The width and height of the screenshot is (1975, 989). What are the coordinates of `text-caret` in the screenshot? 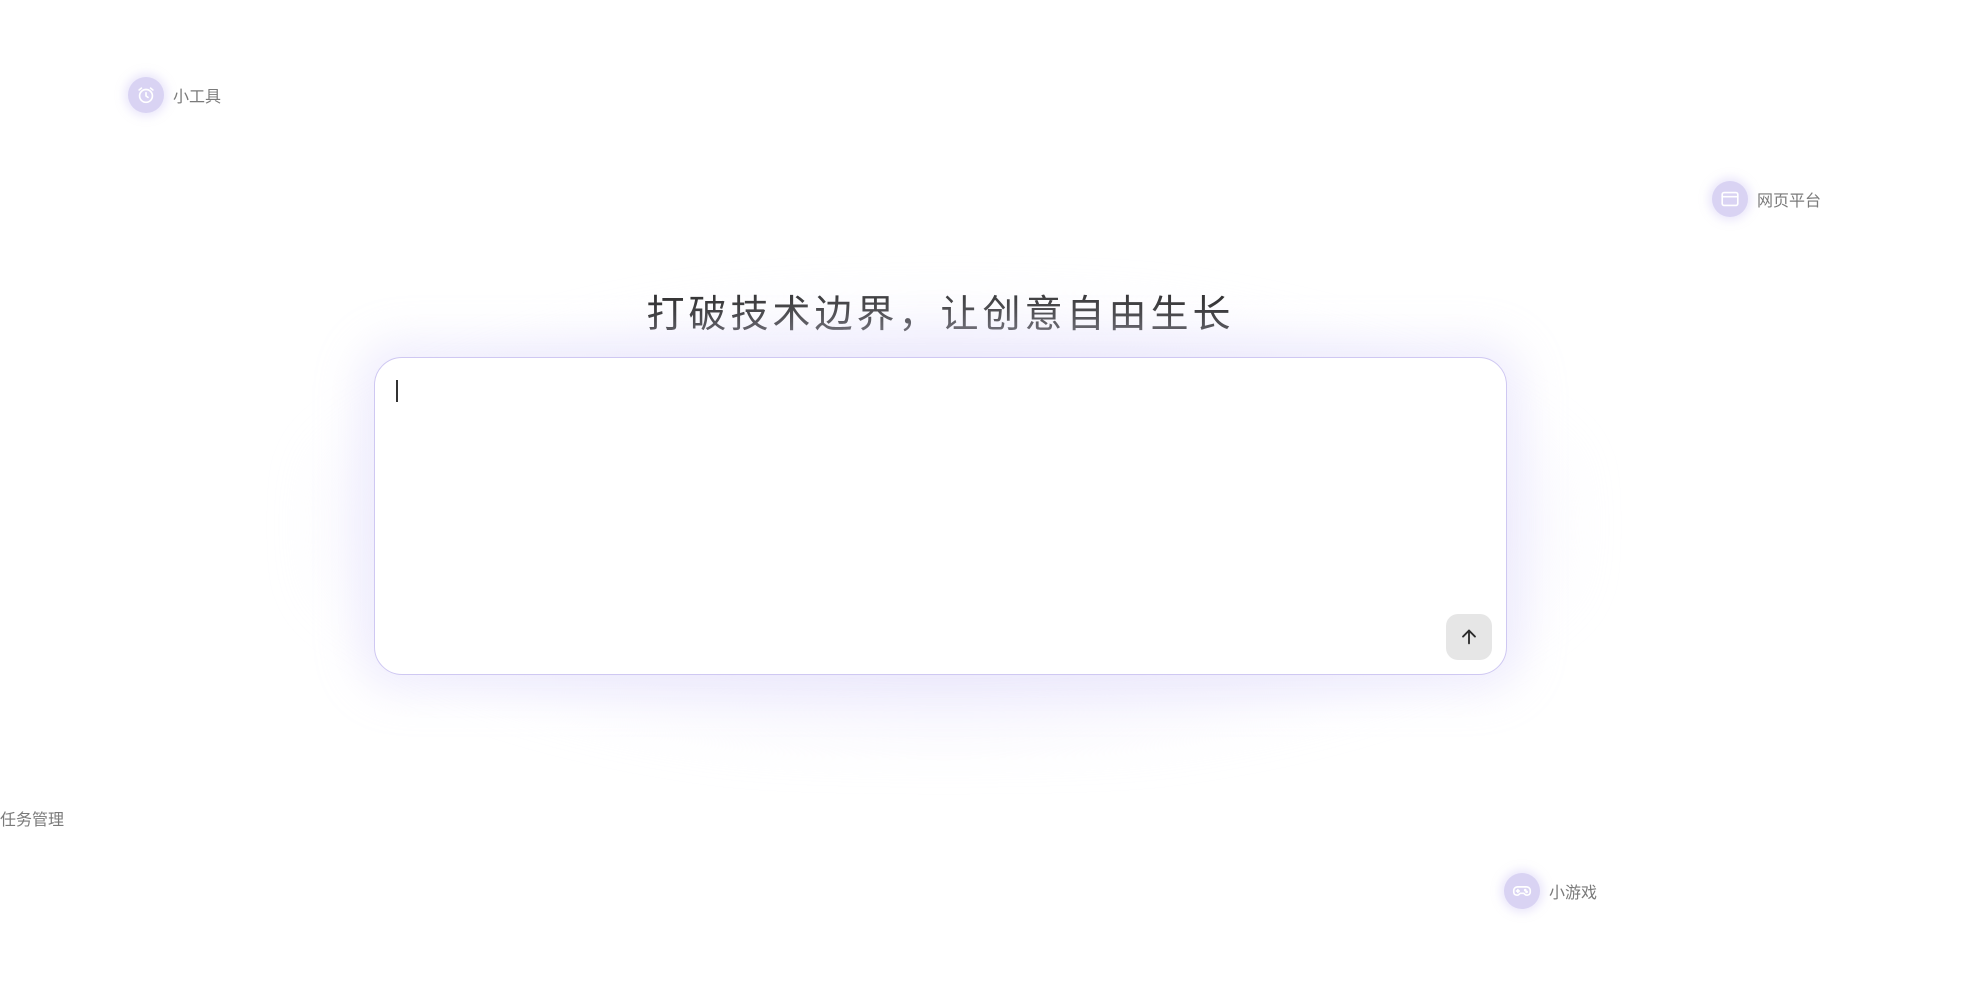 It's located at (397, 391).